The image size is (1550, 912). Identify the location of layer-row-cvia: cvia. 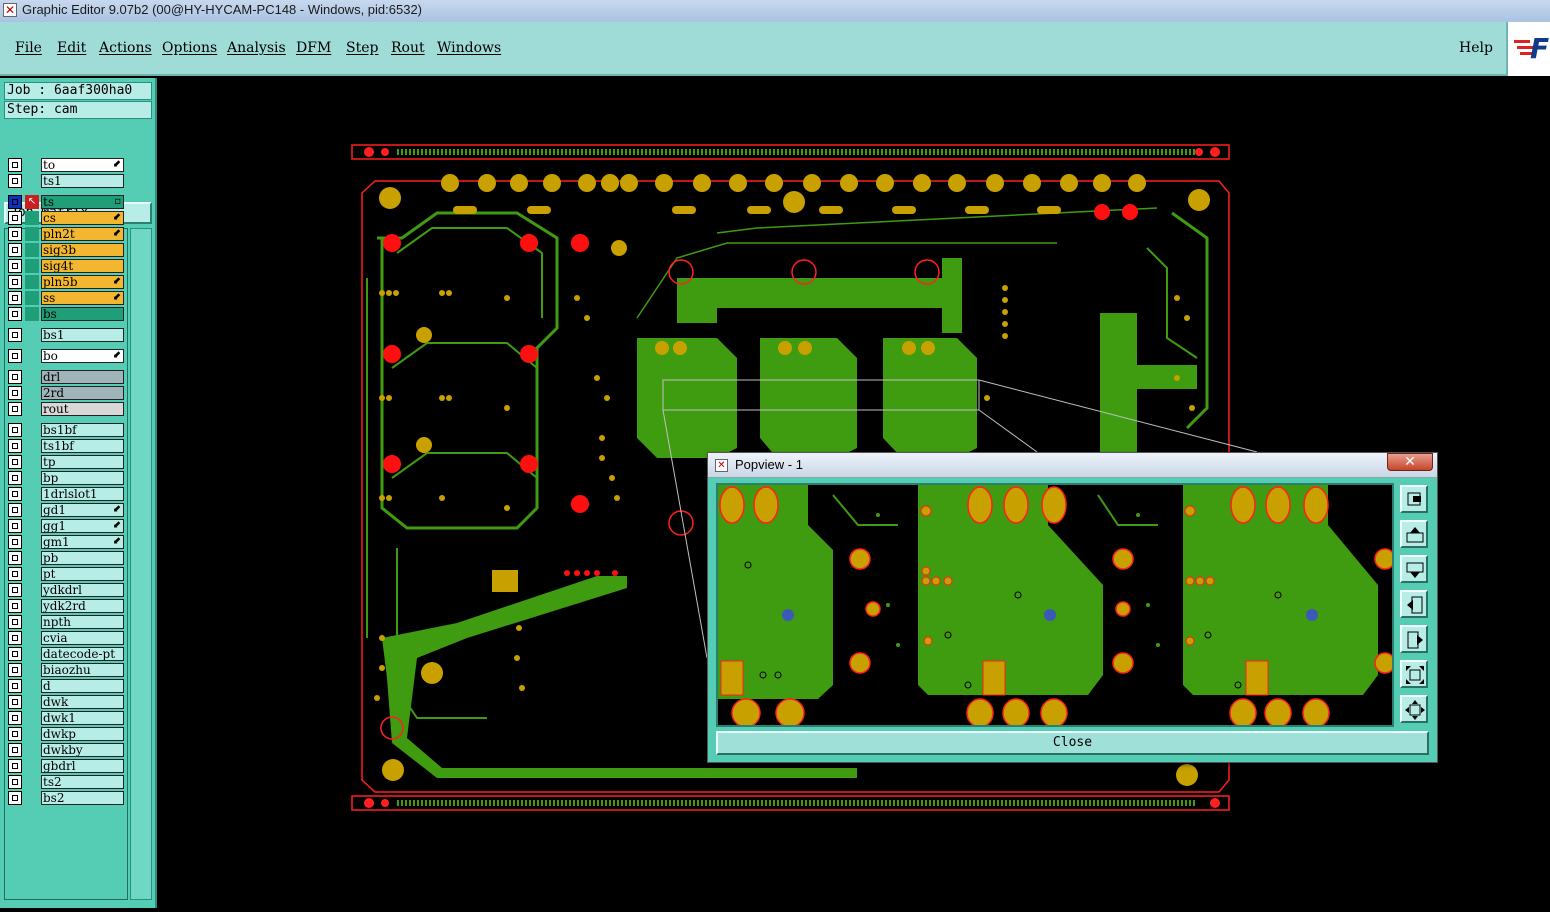
(66, 638).